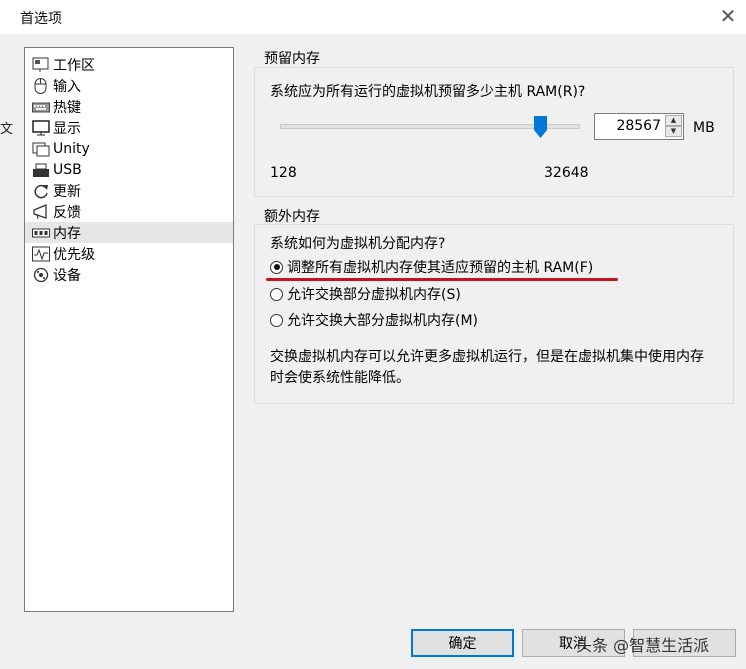  What do you see at coordinates (67, 107) in the screenshot?
I see `nav-item-label: 热键` at bounding box center [67, 107].